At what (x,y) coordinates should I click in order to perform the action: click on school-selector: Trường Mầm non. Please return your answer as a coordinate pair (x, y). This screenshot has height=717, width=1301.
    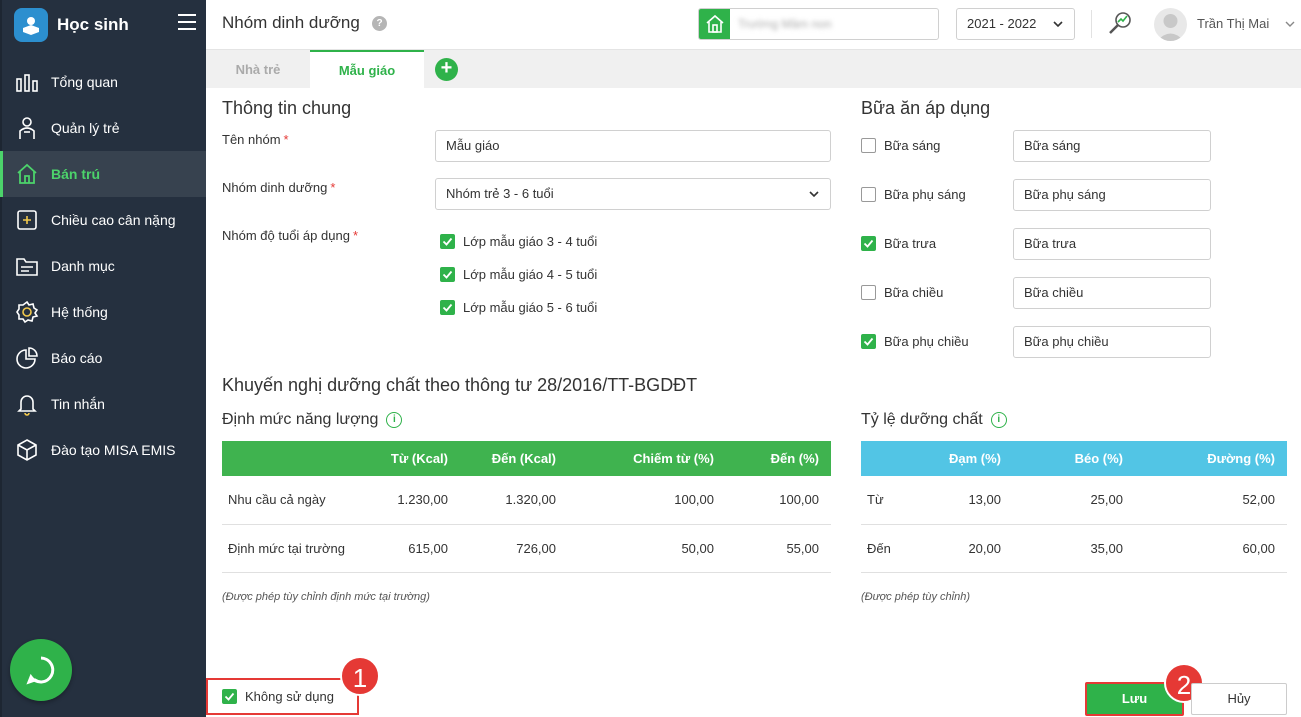
    Looking at the image, I should click on (818, 24).